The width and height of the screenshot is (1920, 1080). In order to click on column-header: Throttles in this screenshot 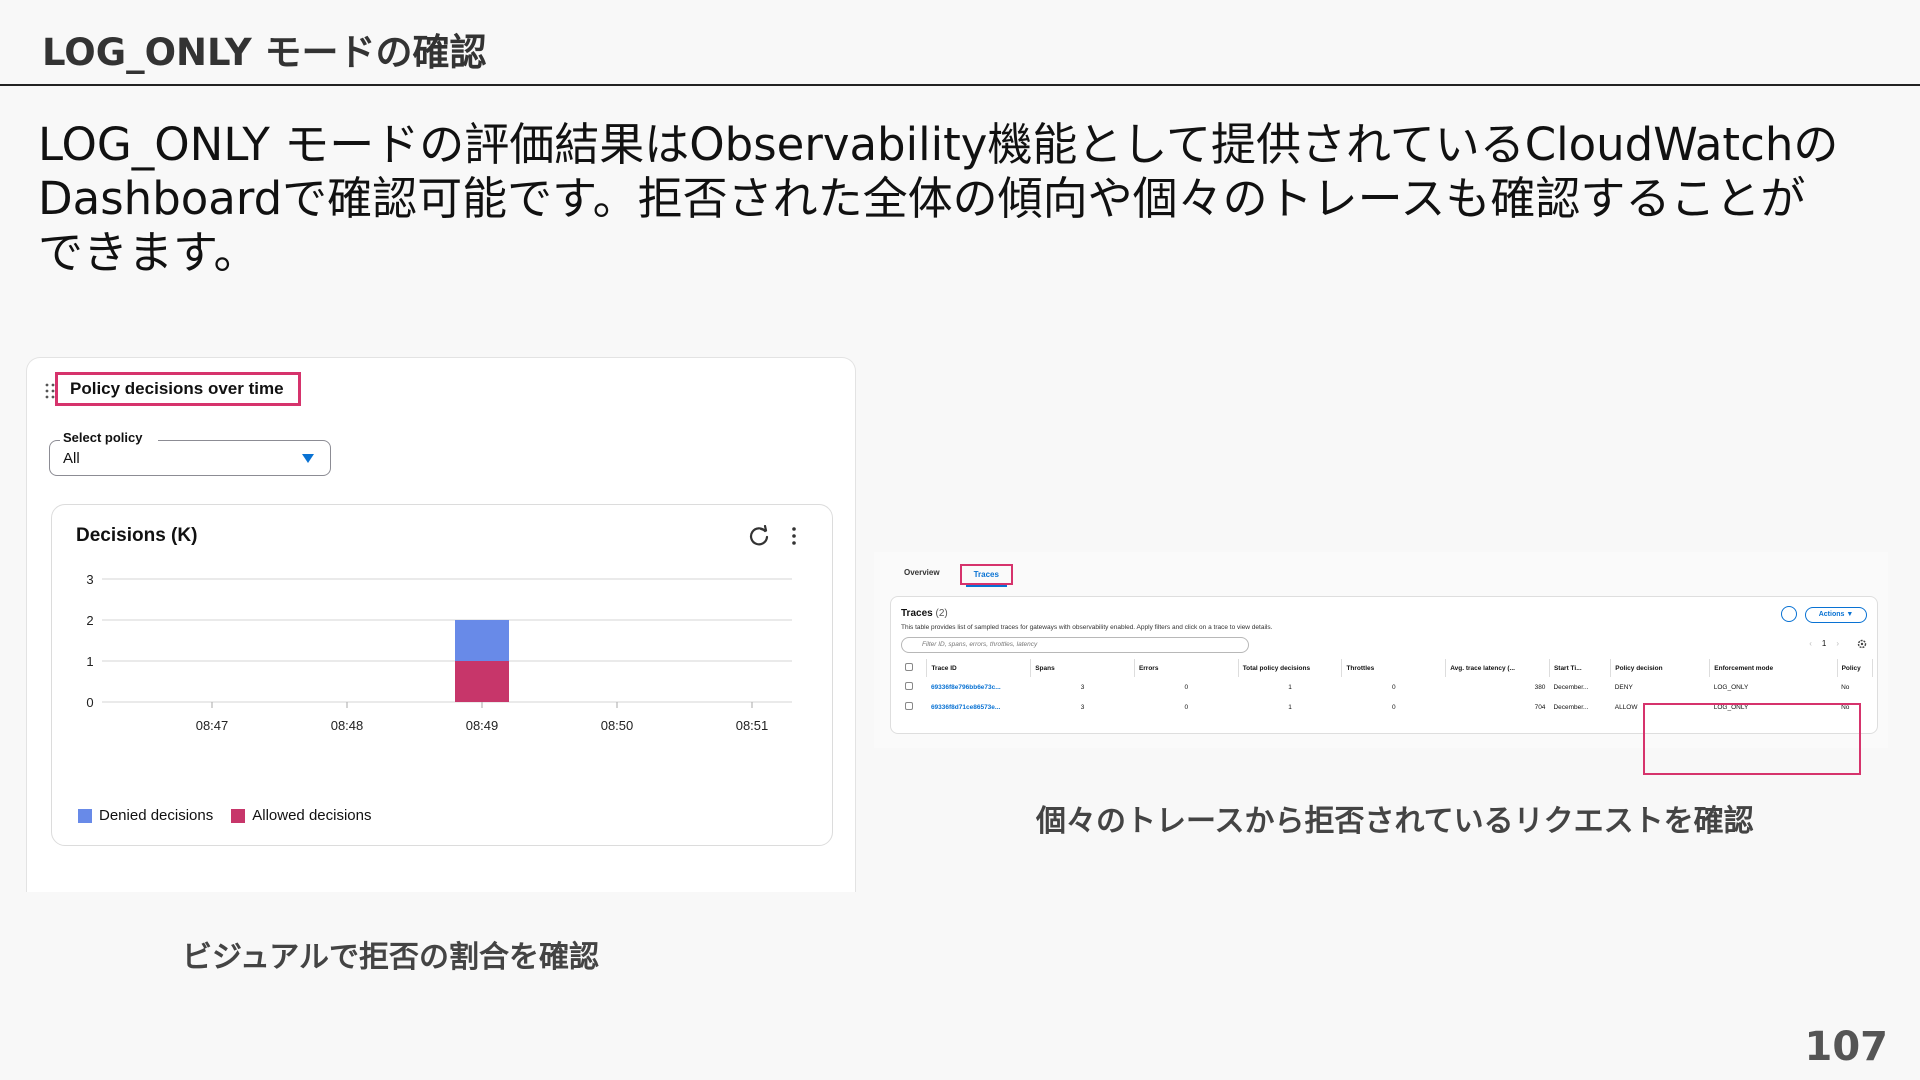, I will do `click(1394, 668)`.